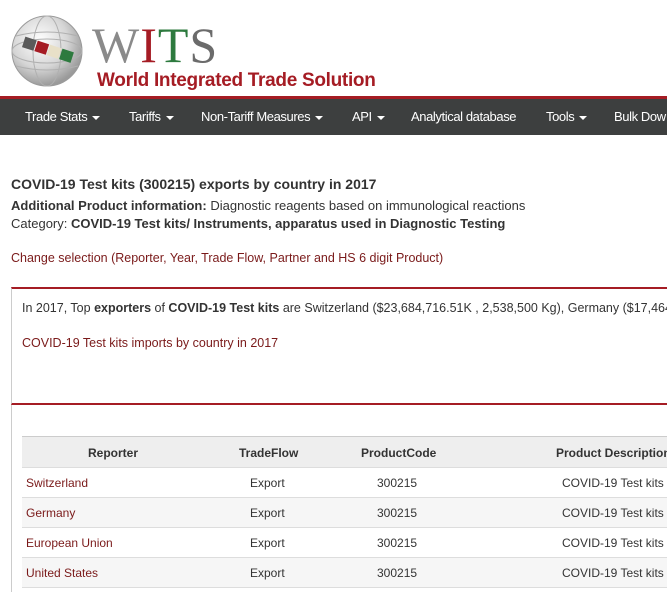 The height and width of the screenshot is (592, 667). I want to click on nav-item-bulk-download: Bulk Dow, so click(640, 117).